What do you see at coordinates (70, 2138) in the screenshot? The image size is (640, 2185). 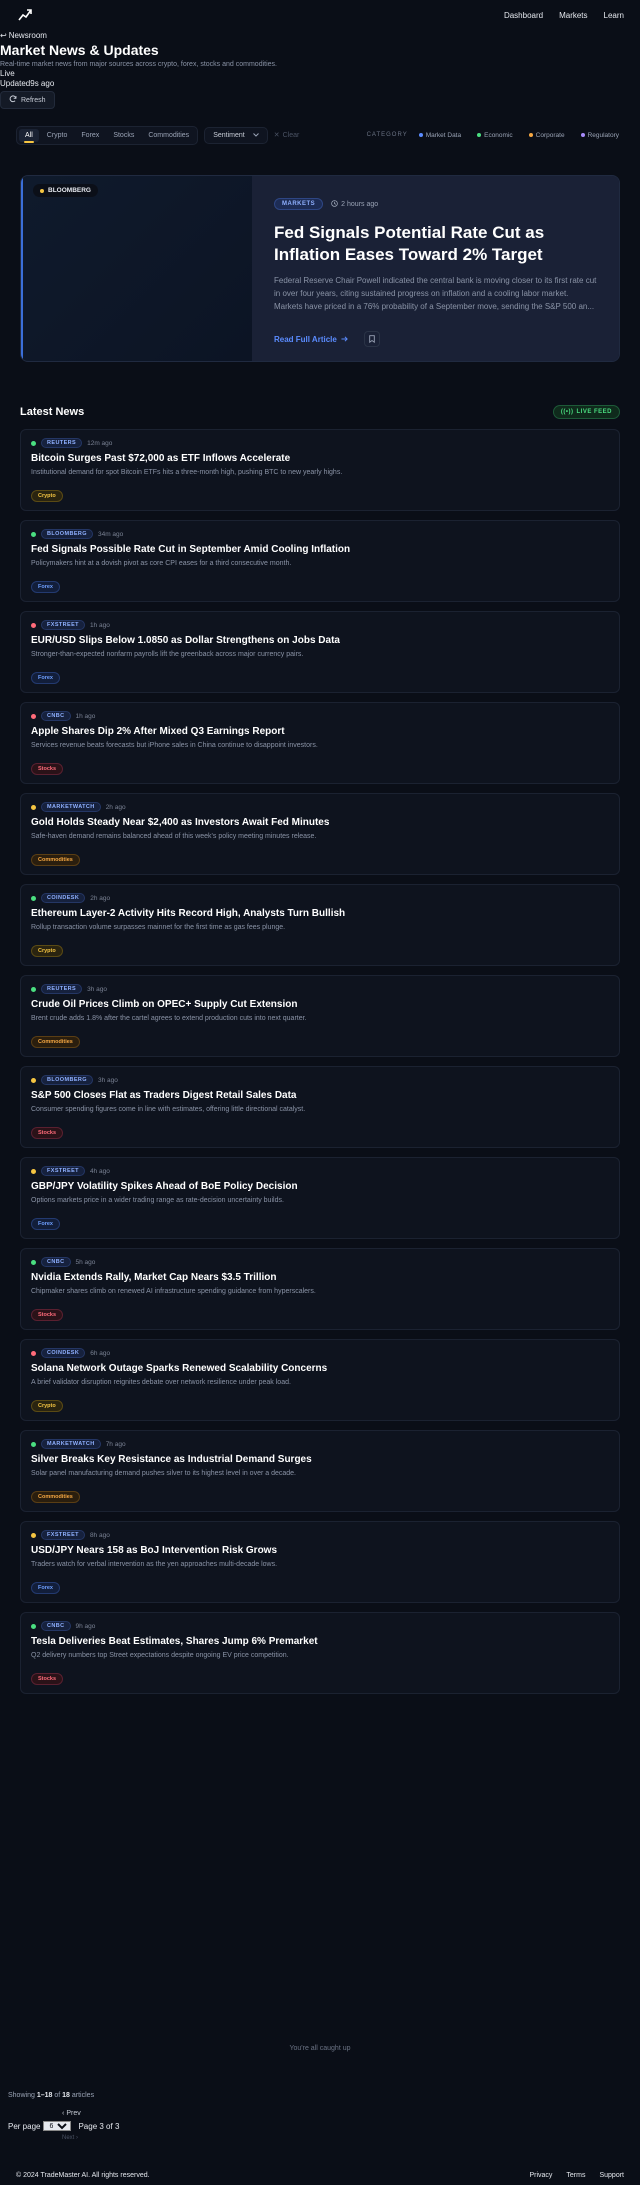 I see `next-page-button: Next ›` at bounding box center [70, 2138].